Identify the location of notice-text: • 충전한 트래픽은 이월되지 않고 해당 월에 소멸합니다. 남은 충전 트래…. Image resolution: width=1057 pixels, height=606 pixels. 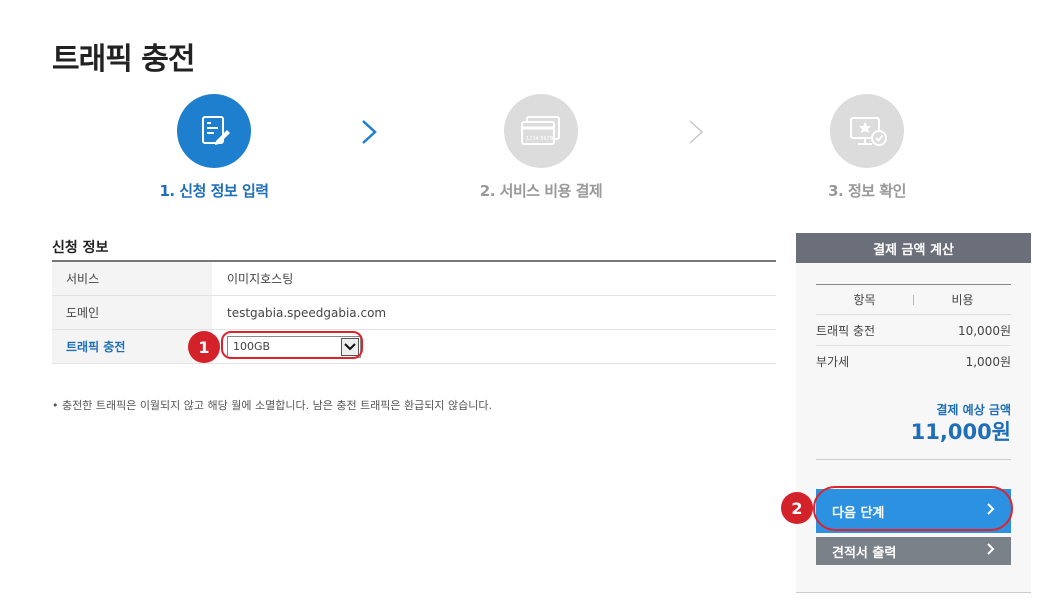
(272, 405).